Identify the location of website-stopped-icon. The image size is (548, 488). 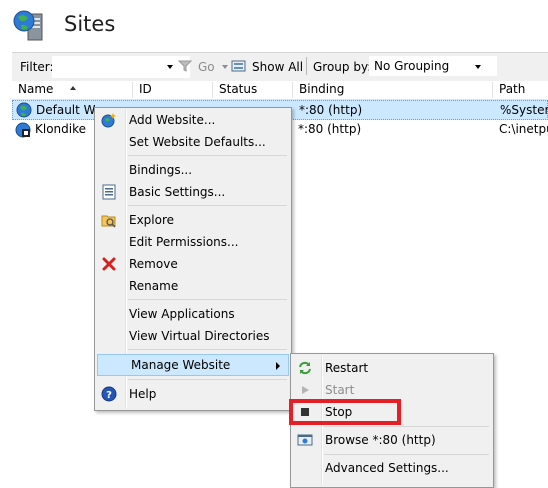
(23, 131).